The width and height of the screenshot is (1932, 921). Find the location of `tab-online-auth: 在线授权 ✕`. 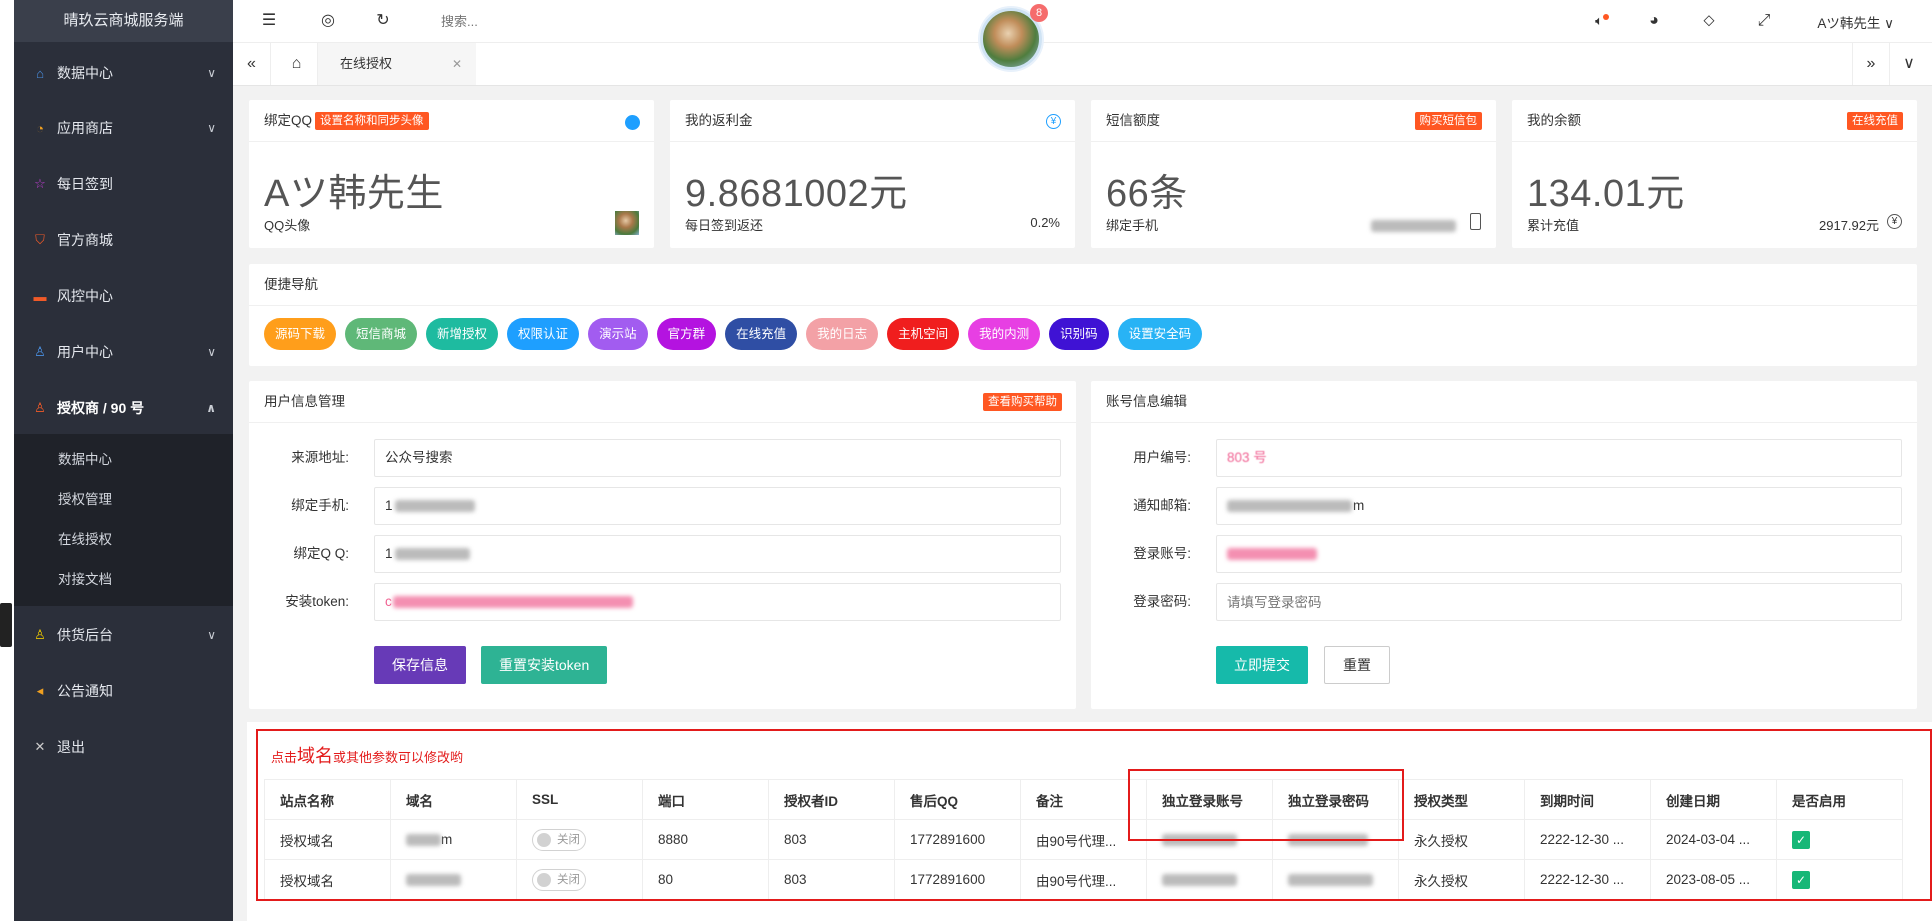

tab-online-auth: 在线授权 ✕ is located at coordinates (397, 64).